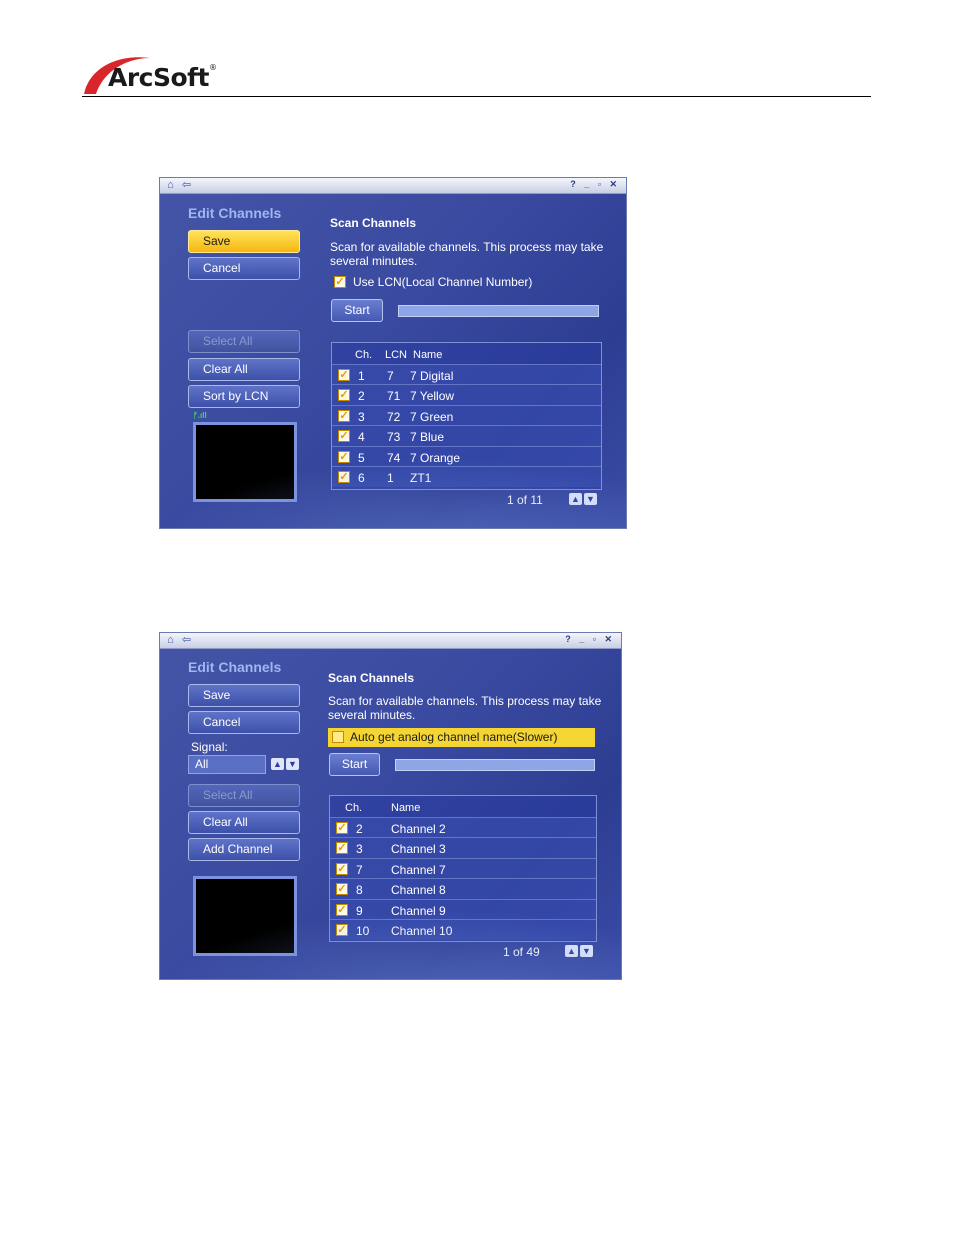 This screenshot has width=954, height=1235. I want to click on channel-number: 2, so click(361, 396).